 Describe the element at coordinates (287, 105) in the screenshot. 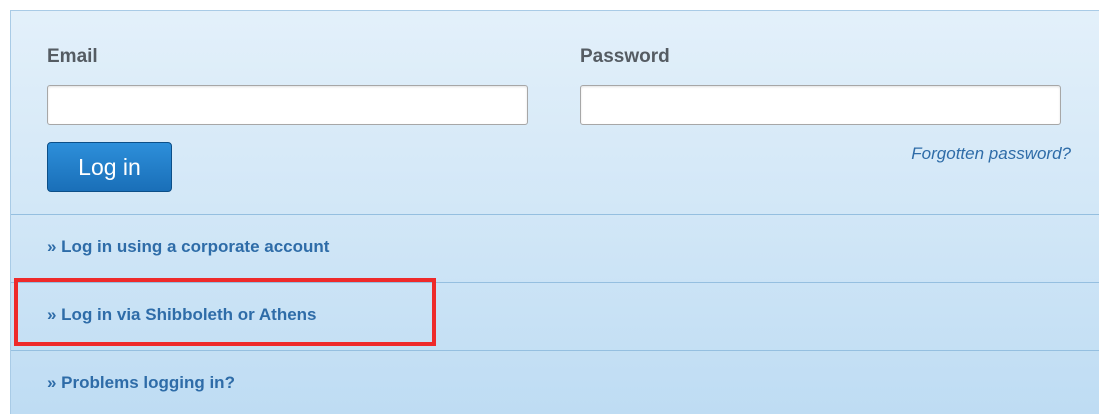

I see `email-field` at that location.